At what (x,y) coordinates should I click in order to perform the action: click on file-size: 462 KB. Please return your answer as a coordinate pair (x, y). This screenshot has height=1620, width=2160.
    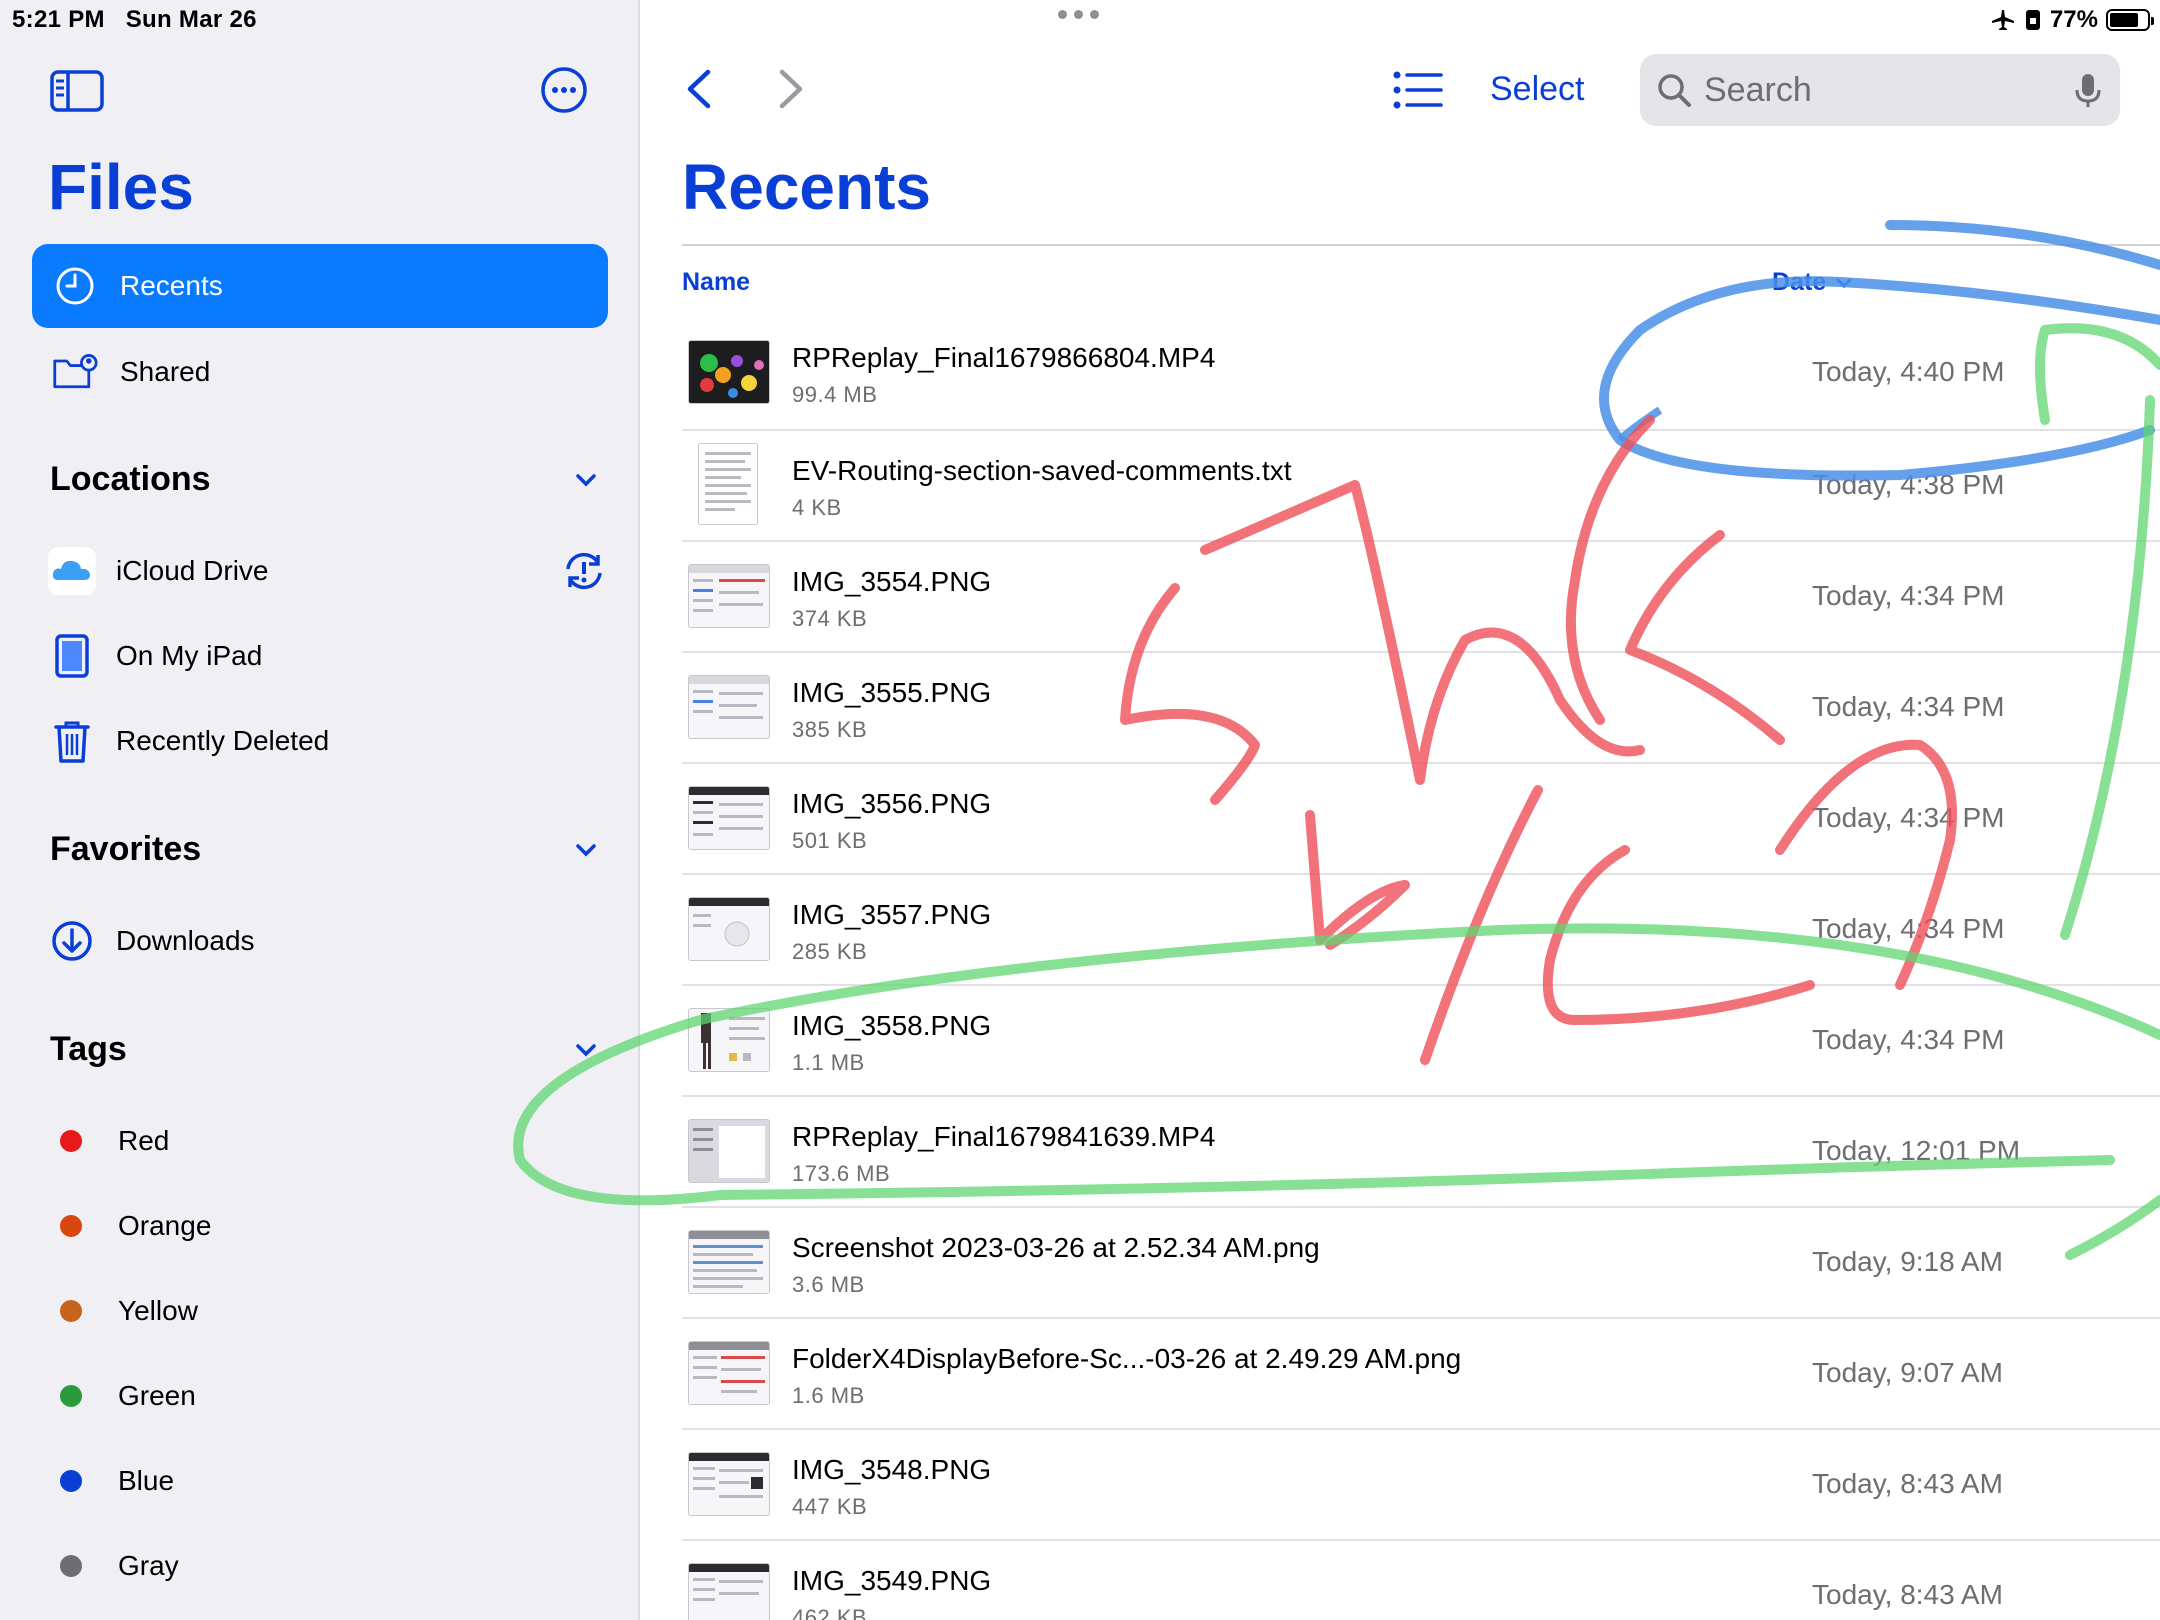
    Looking at the image, I should click on (830, 1612).